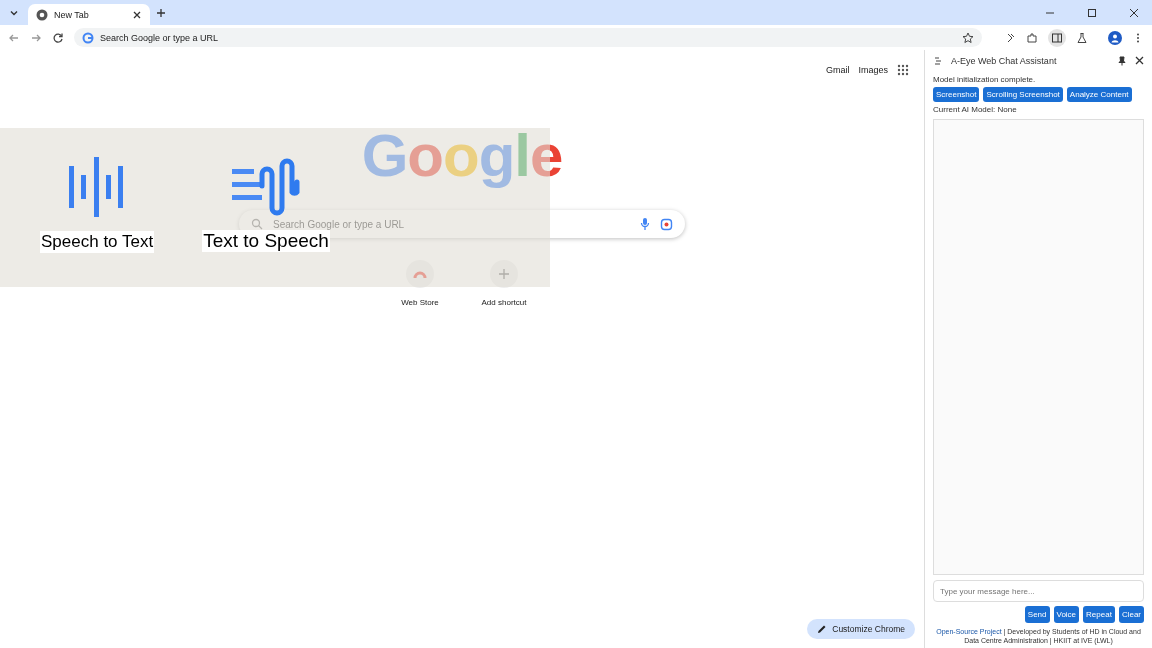  What do you see at coordinates (1004, 60) in the screenshot?
I see `panel-title: A-Eye Web Chat Assistant` at bounding box center [1004, 60].